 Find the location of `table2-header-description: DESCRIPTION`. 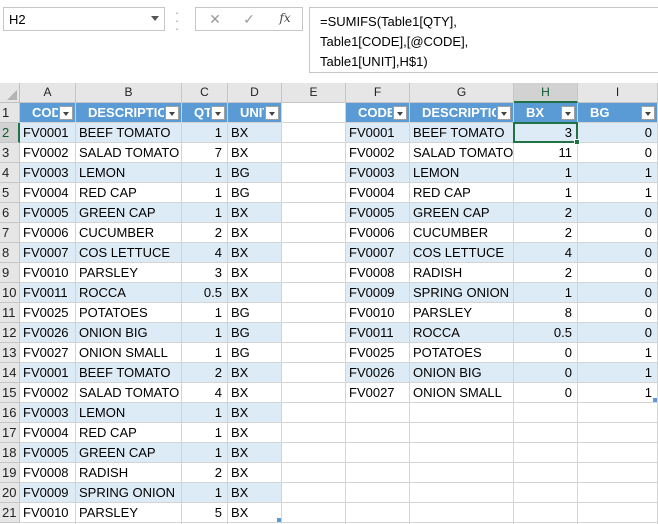

table2-header-description: DESCRIPTION is located at coordinates (461, 112).